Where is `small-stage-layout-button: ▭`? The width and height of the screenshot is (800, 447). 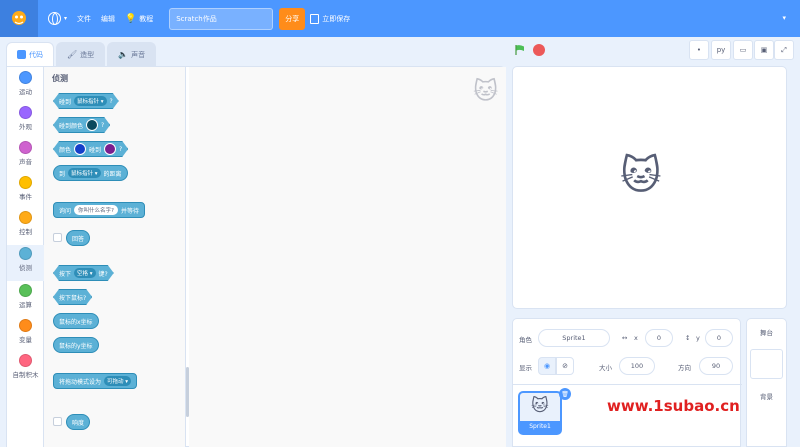 small-stage-layout-button: ▭ is located at coordinates (743, 50).